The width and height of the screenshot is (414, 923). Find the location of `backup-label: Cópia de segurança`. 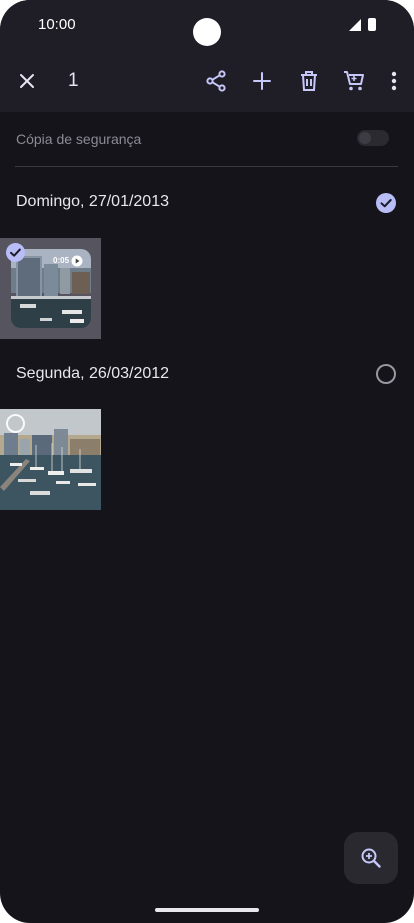

backup-label: Cópia de segurança is located at coordinates (79, 139).